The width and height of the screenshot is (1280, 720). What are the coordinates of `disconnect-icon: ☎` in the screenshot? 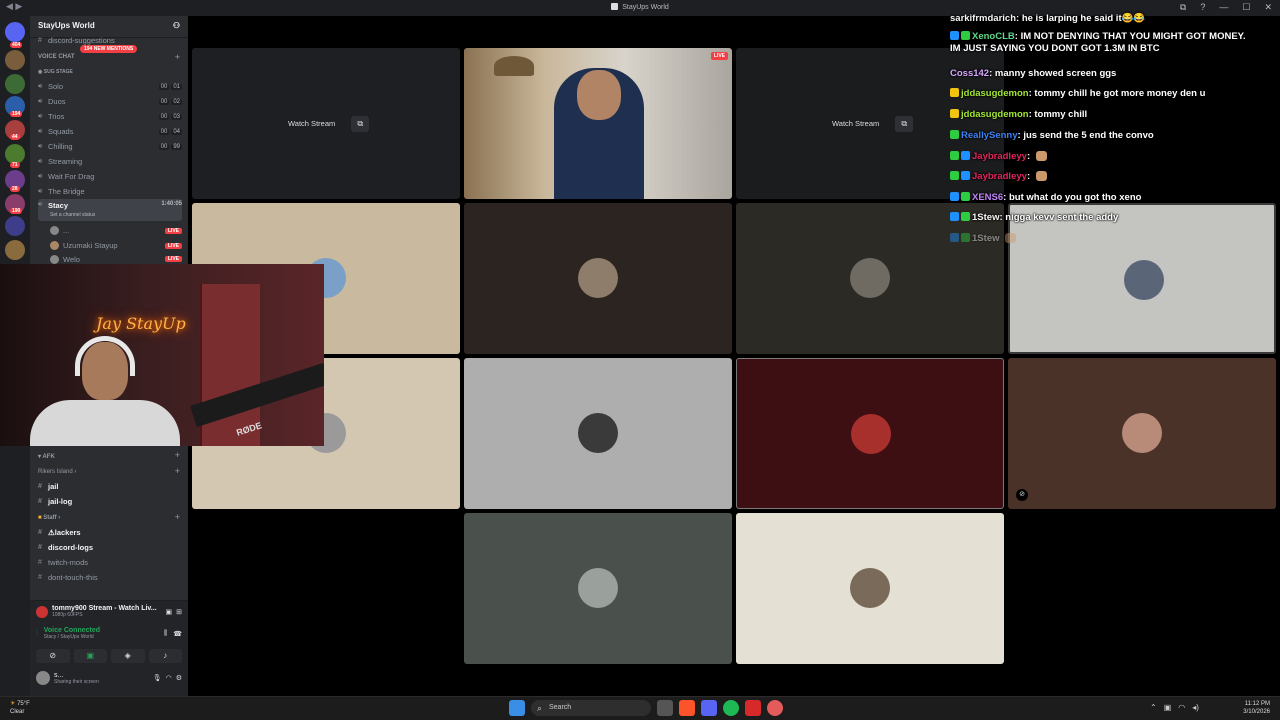 It's located at (177, 634).